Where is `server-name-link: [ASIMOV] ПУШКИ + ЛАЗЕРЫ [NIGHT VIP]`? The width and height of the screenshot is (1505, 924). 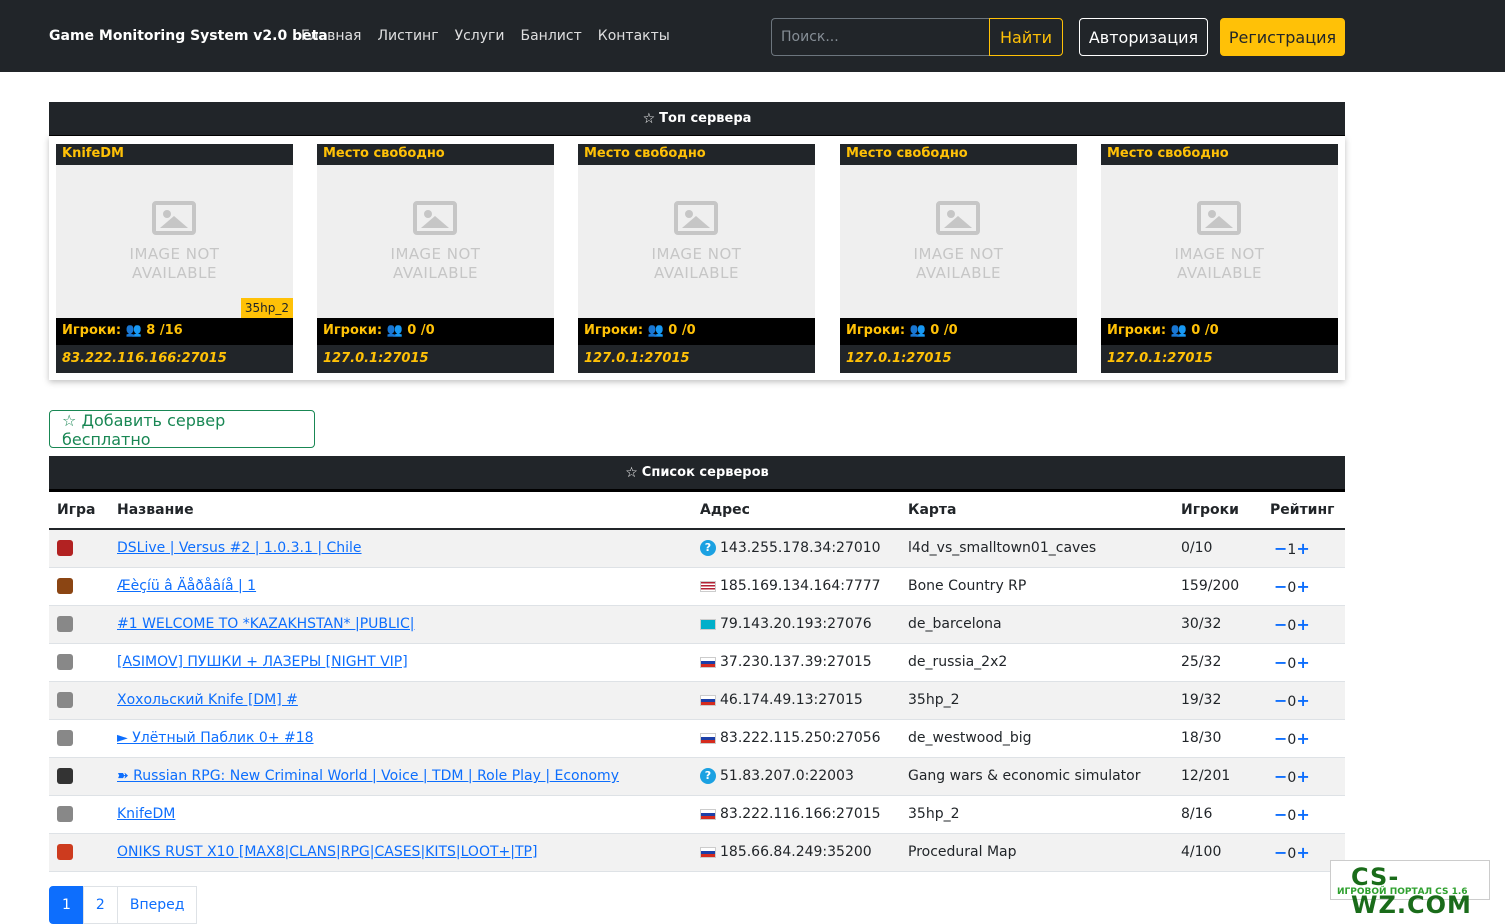
server-name-link: [ASIMOV] ПУШКИ + ЛАЗЕРЫ [NIGHT VIP] is located at coordinates (262, 662).